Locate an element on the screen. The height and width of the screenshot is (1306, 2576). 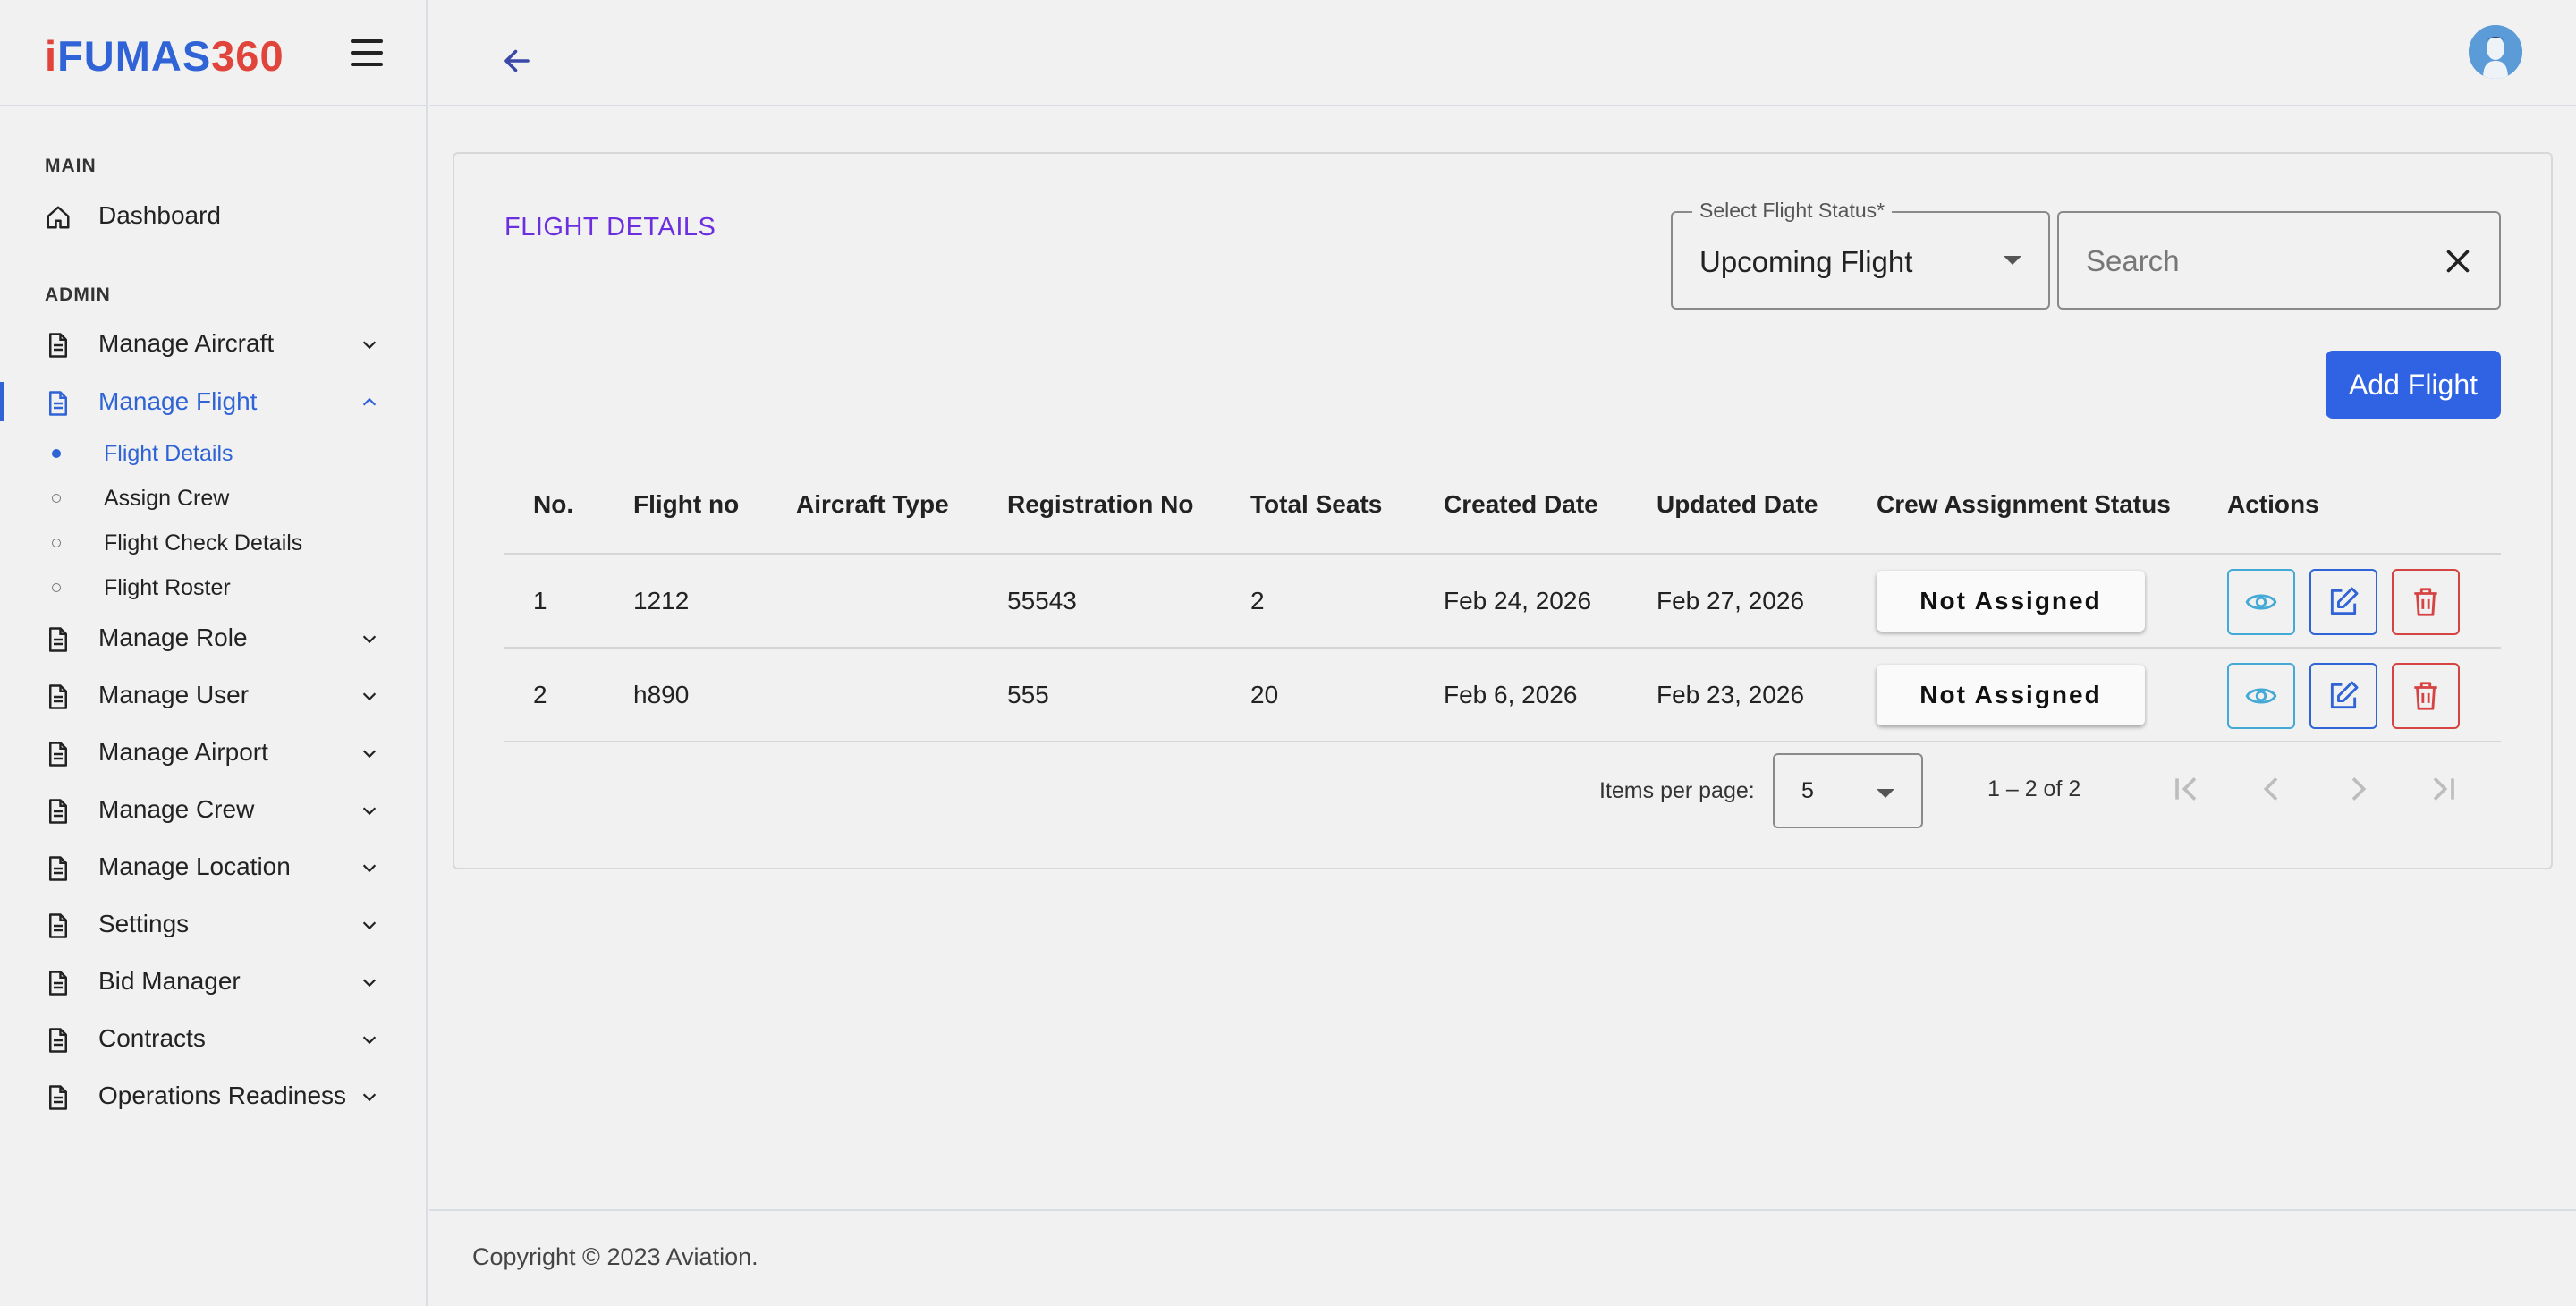
home-icon is located at coordinates (58, 218).